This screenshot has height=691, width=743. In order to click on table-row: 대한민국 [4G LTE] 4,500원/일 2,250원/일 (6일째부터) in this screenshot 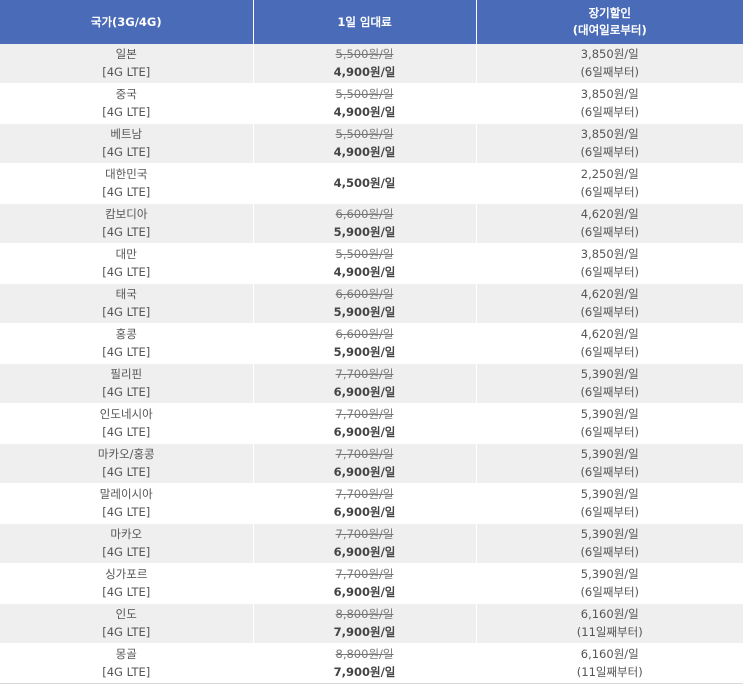, I will do `click(371, 183)`.